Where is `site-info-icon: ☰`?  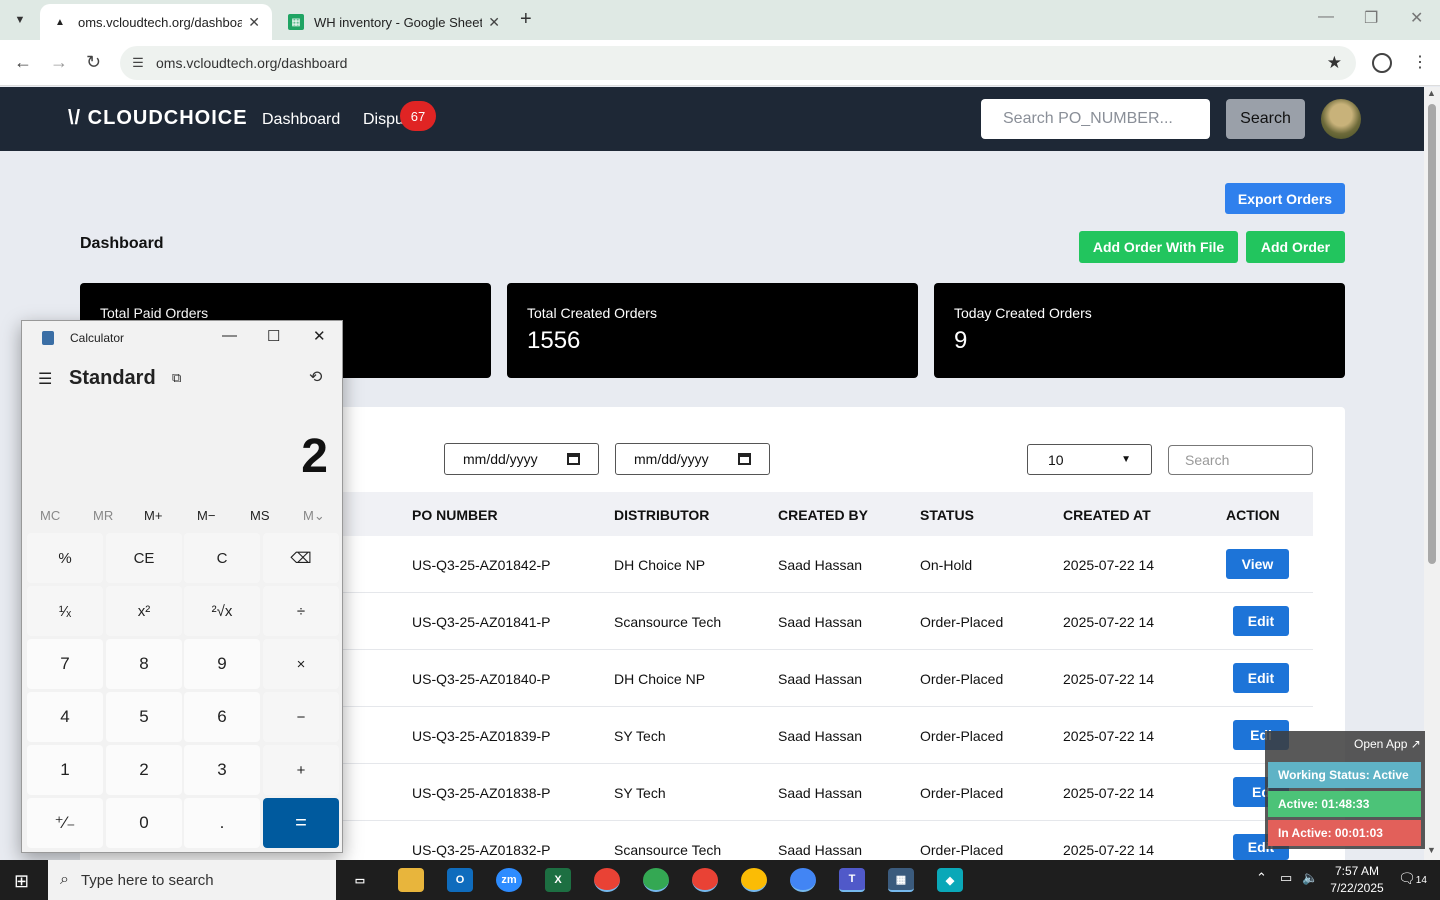 site-info-icon: ☰ is located at coordinates (138, 63).